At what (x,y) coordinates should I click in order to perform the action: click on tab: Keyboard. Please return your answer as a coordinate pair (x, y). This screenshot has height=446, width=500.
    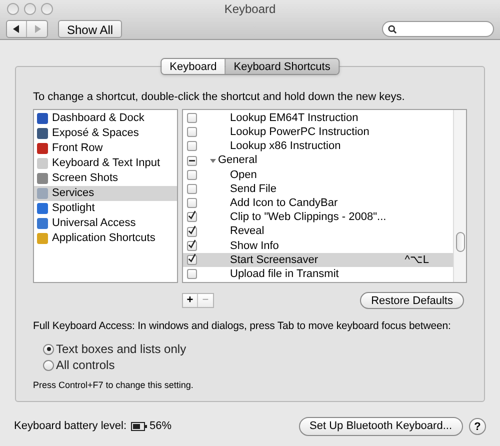
    Looking at the image, I should click on (193, 66).